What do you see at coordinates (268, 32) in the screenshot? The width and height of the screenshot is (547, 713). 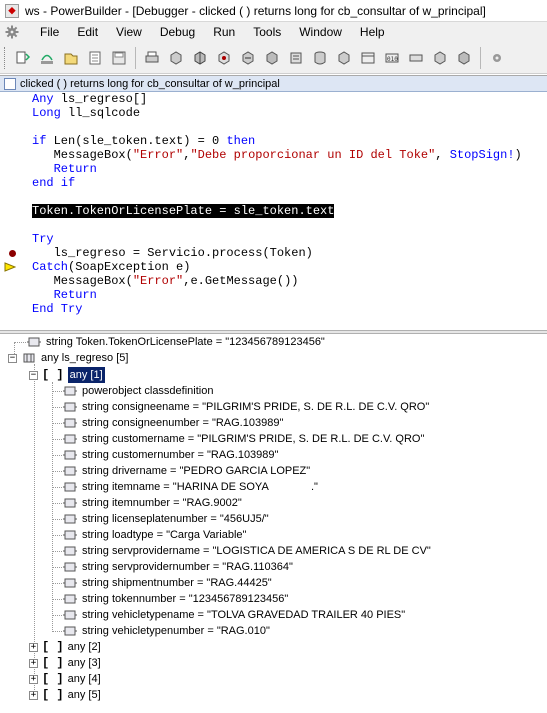 I see `menu-tools: Tools` at bounding box center [268, 32].